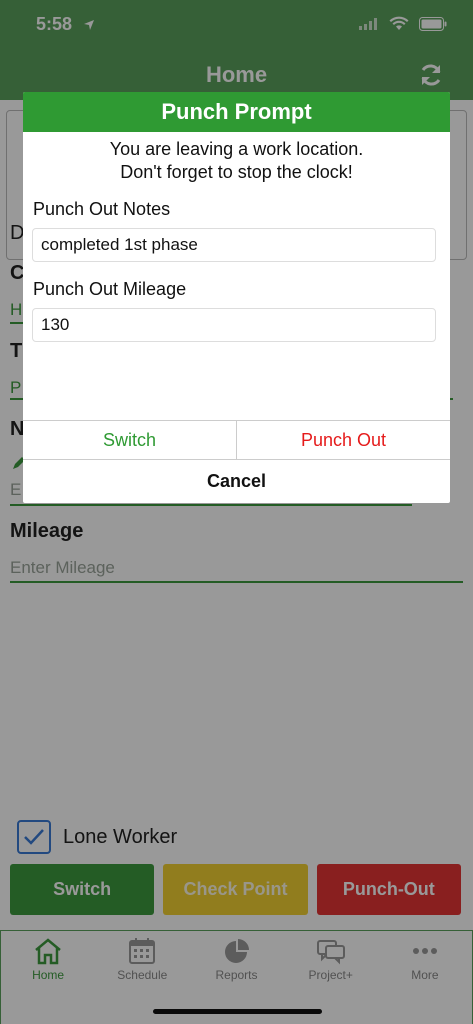 The height and width of the screenshot is (1024, 473). I want to click on punch-out-mileage-input, so click(234, 325).